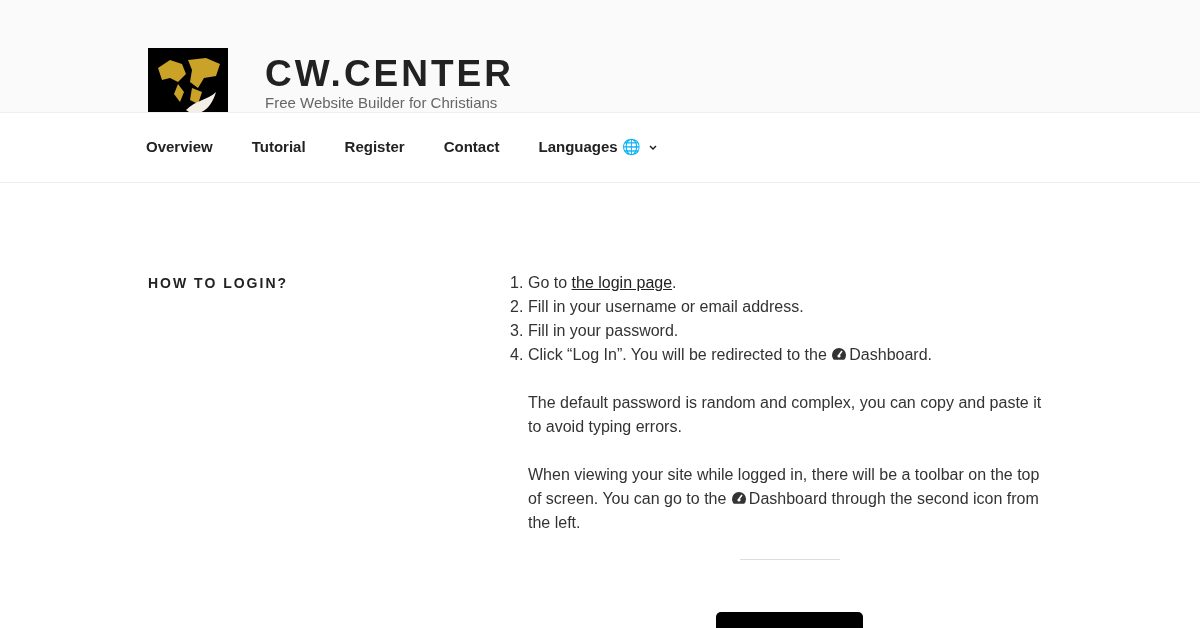  Describe the element at coordinates (471, 147) in the screenshot. I see `nav-link: Contact` at that location.